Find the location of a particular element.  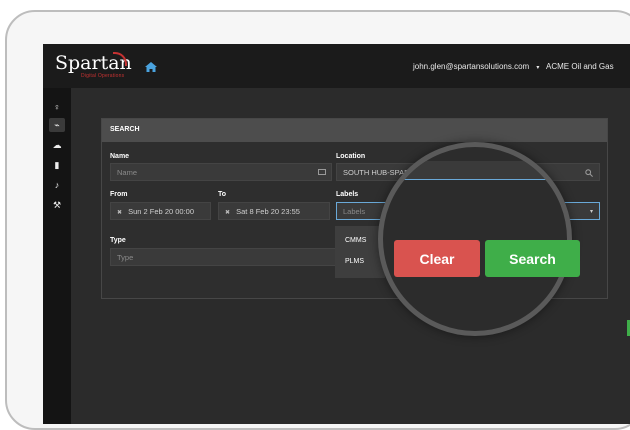

type-input: Type is located at coordinates (224, 257).